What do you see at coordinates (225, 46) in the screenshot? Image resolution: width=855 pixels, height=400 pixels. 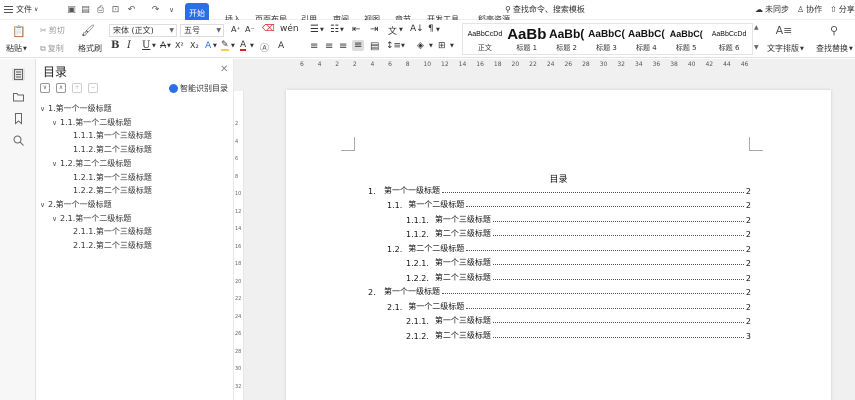 I see `highlight-button: ✎` at bounding box center [225, 46].